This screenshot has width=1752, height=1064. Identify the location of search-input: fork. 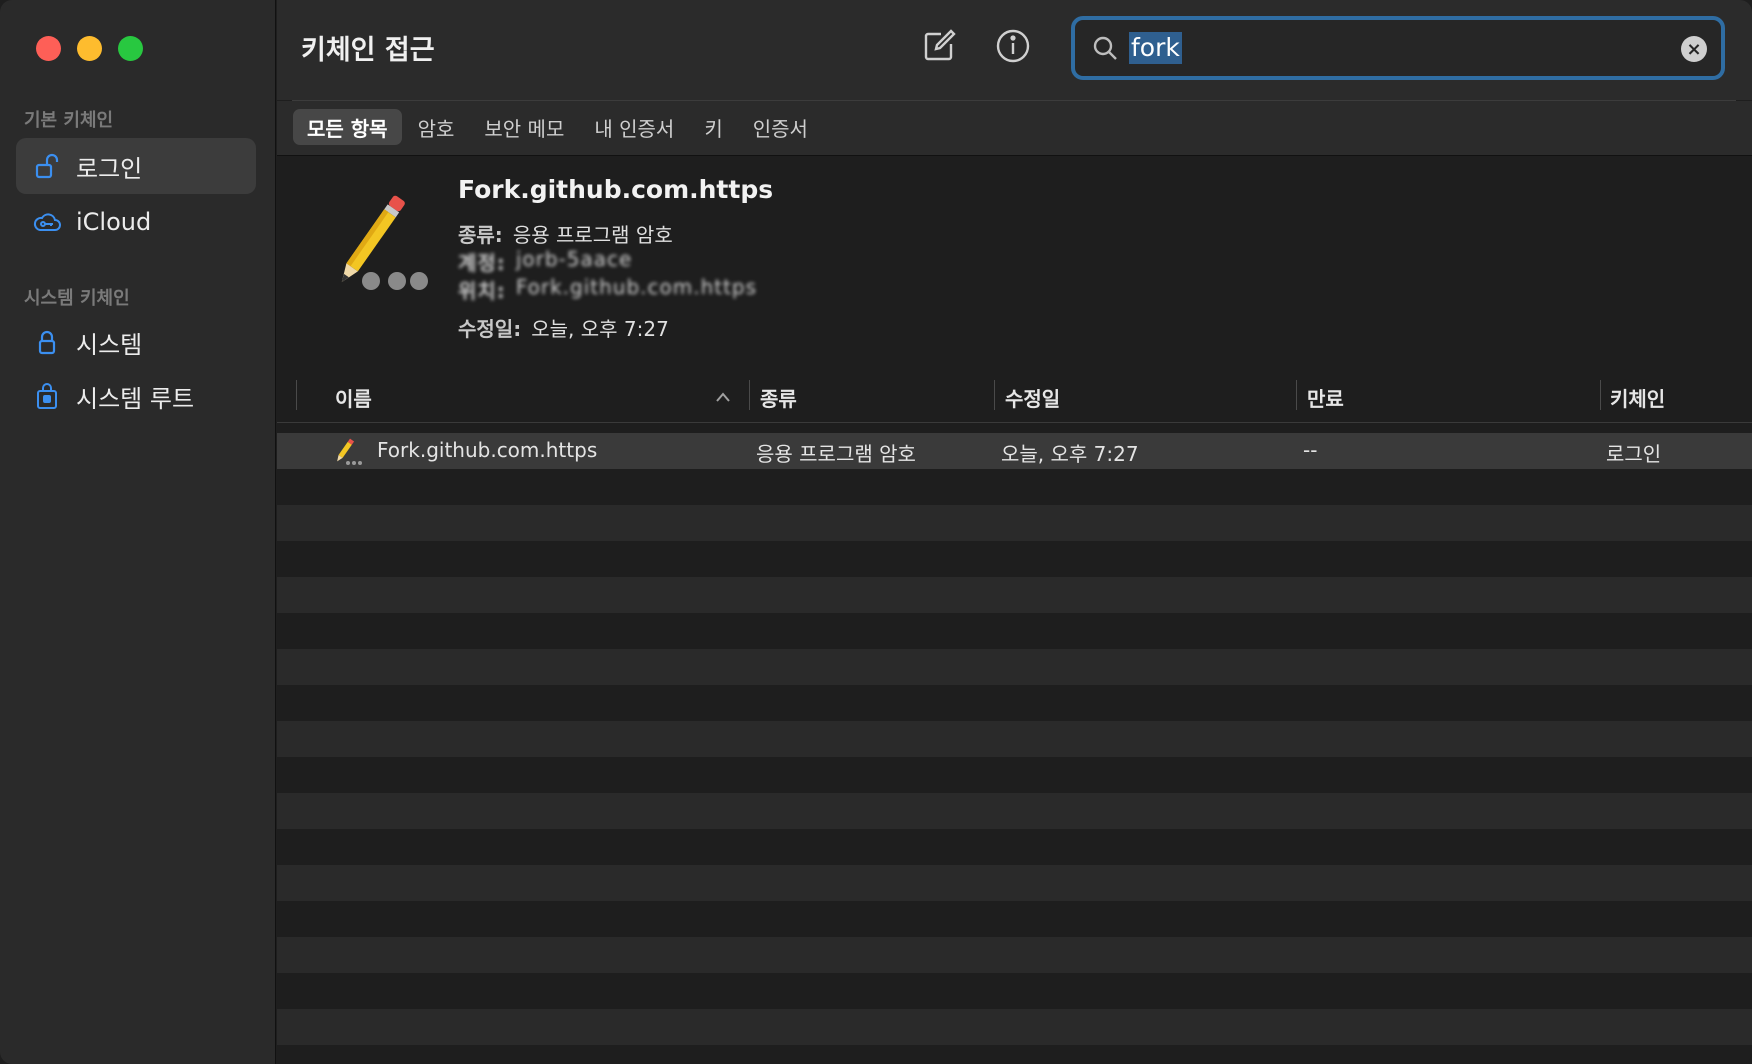
(1155, 48).